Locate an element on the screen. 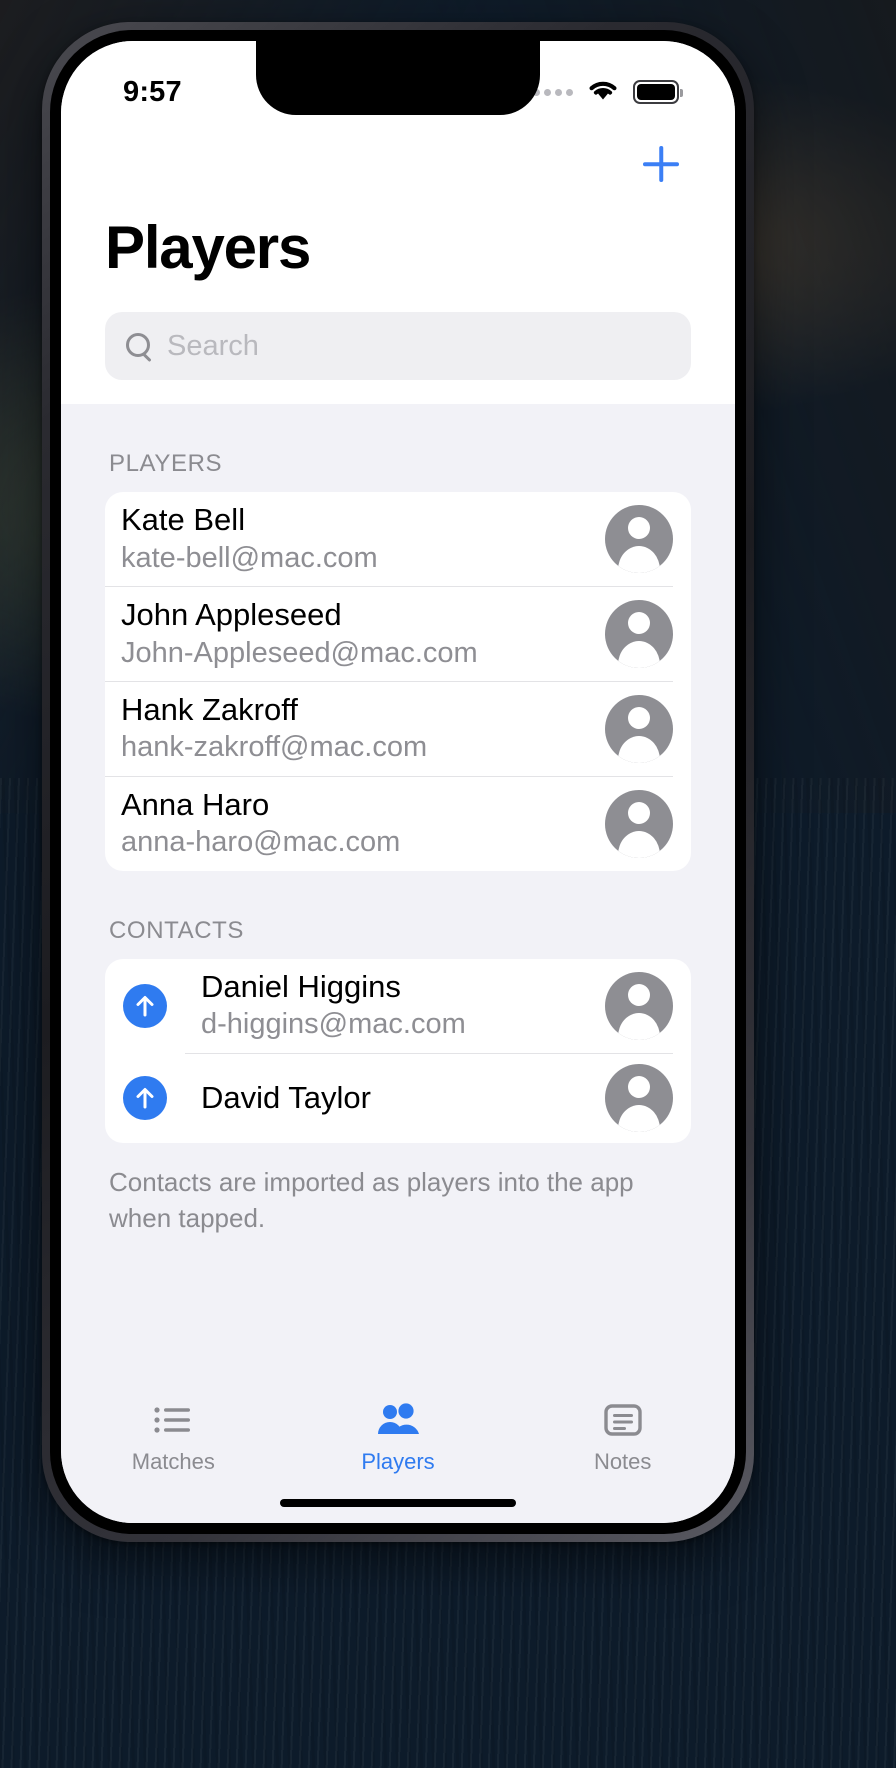  battery-icon is located at coordinates (658, 92).